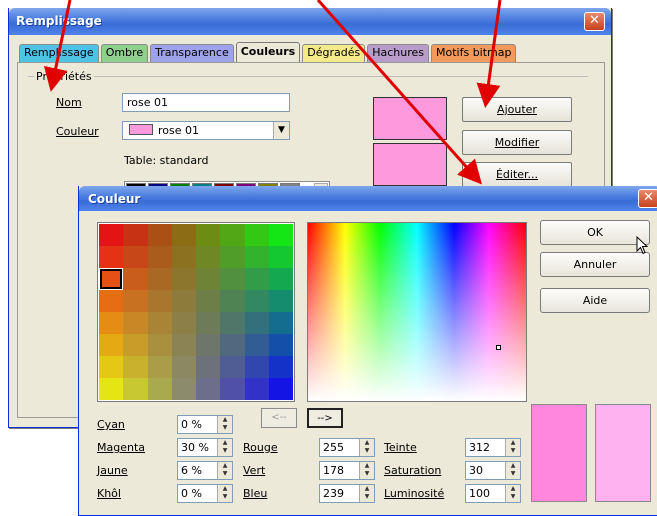 Image resolution: width=657 pixels, height=516 pixels. What do you see at coordinates (474, 53) in the screenshot?
I see `tab-motifs-bitmap: Motifs bitmap` at bounding box center [474, 53].